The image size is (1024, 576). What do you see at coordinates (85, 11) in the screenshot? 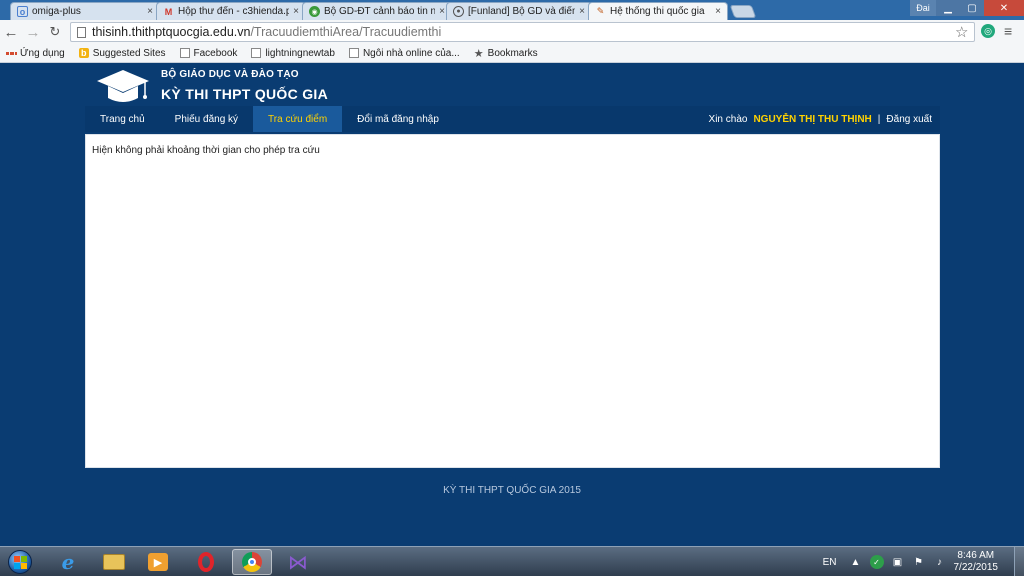
I see `tab-omiga-plus: o omiga-plus ×` at bounding box center [85, 11].